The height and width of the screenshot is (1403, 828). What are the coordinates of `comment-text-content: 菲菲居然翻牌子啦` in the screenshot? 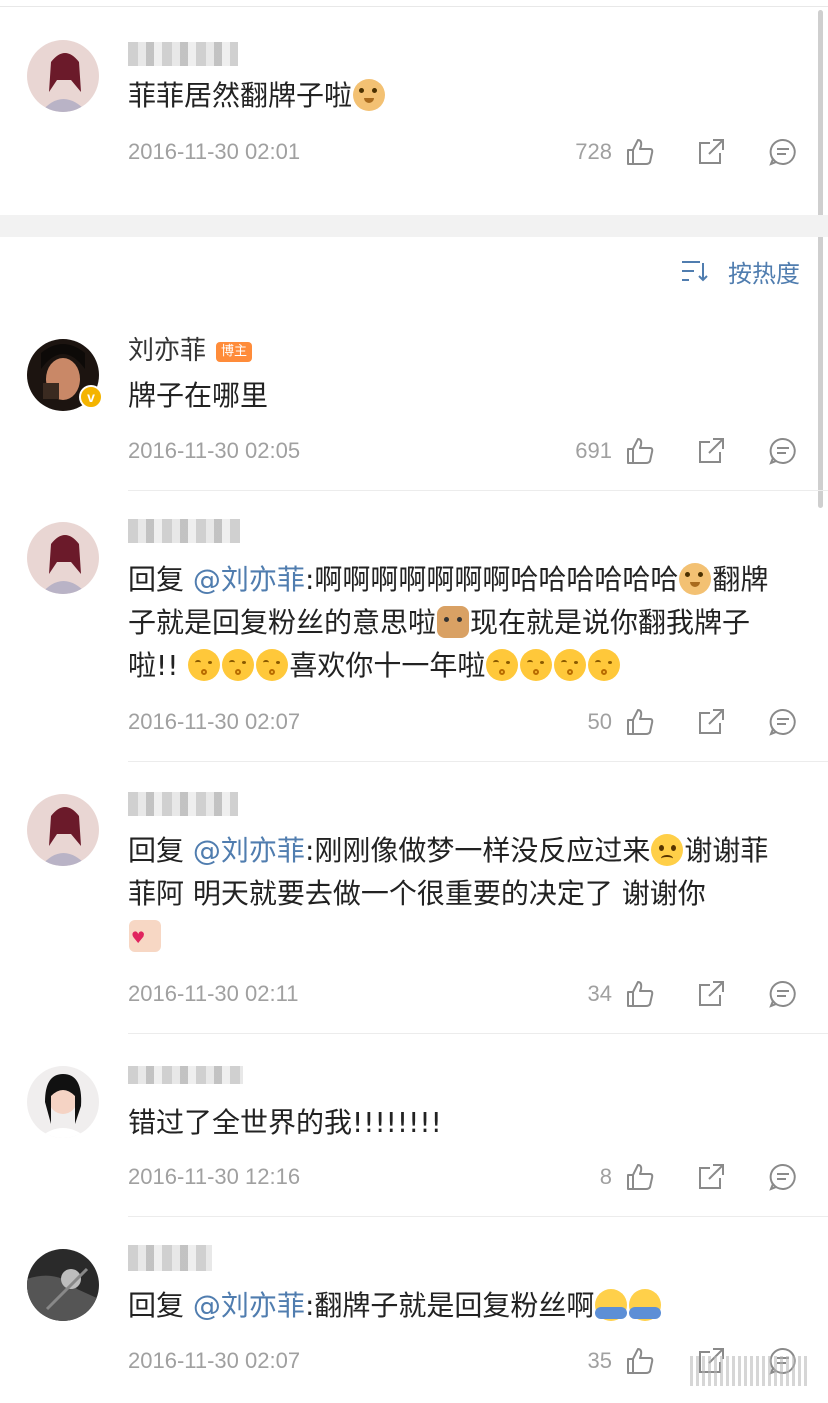 It's located at (240, 95).